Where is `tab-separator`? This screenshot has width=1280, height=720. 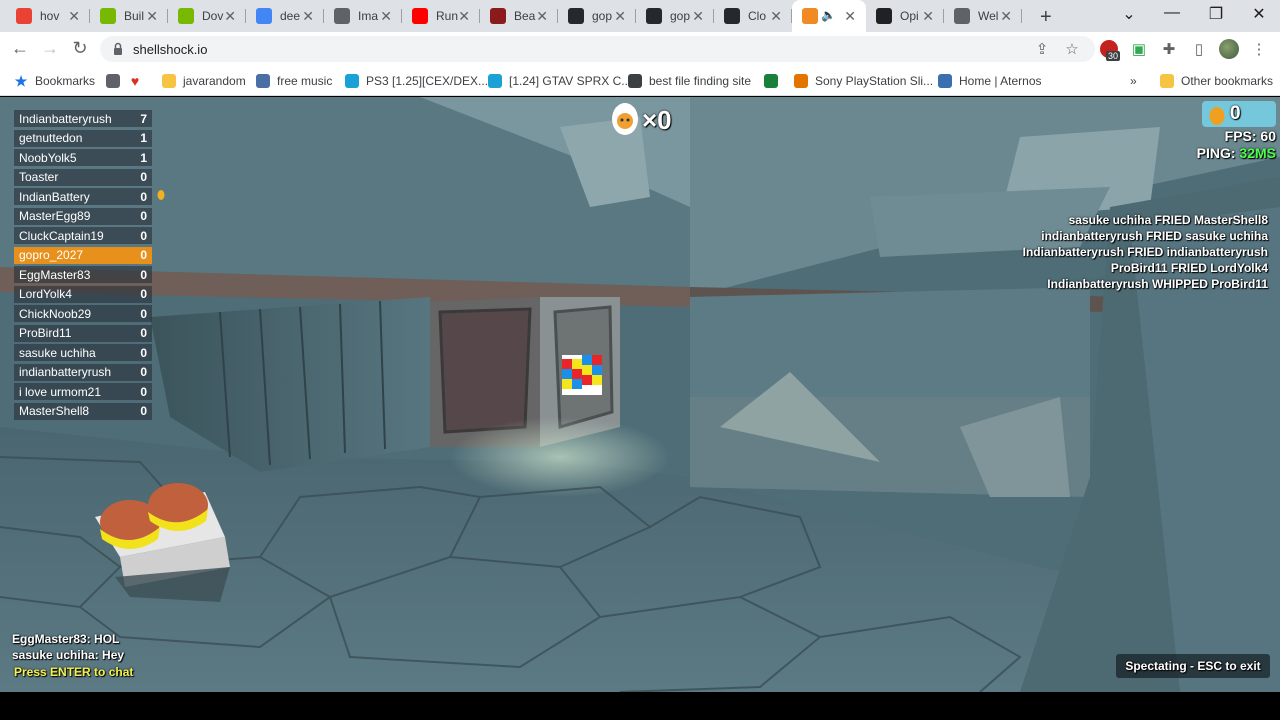 tab-separator is located at coordinates (1021, 16).